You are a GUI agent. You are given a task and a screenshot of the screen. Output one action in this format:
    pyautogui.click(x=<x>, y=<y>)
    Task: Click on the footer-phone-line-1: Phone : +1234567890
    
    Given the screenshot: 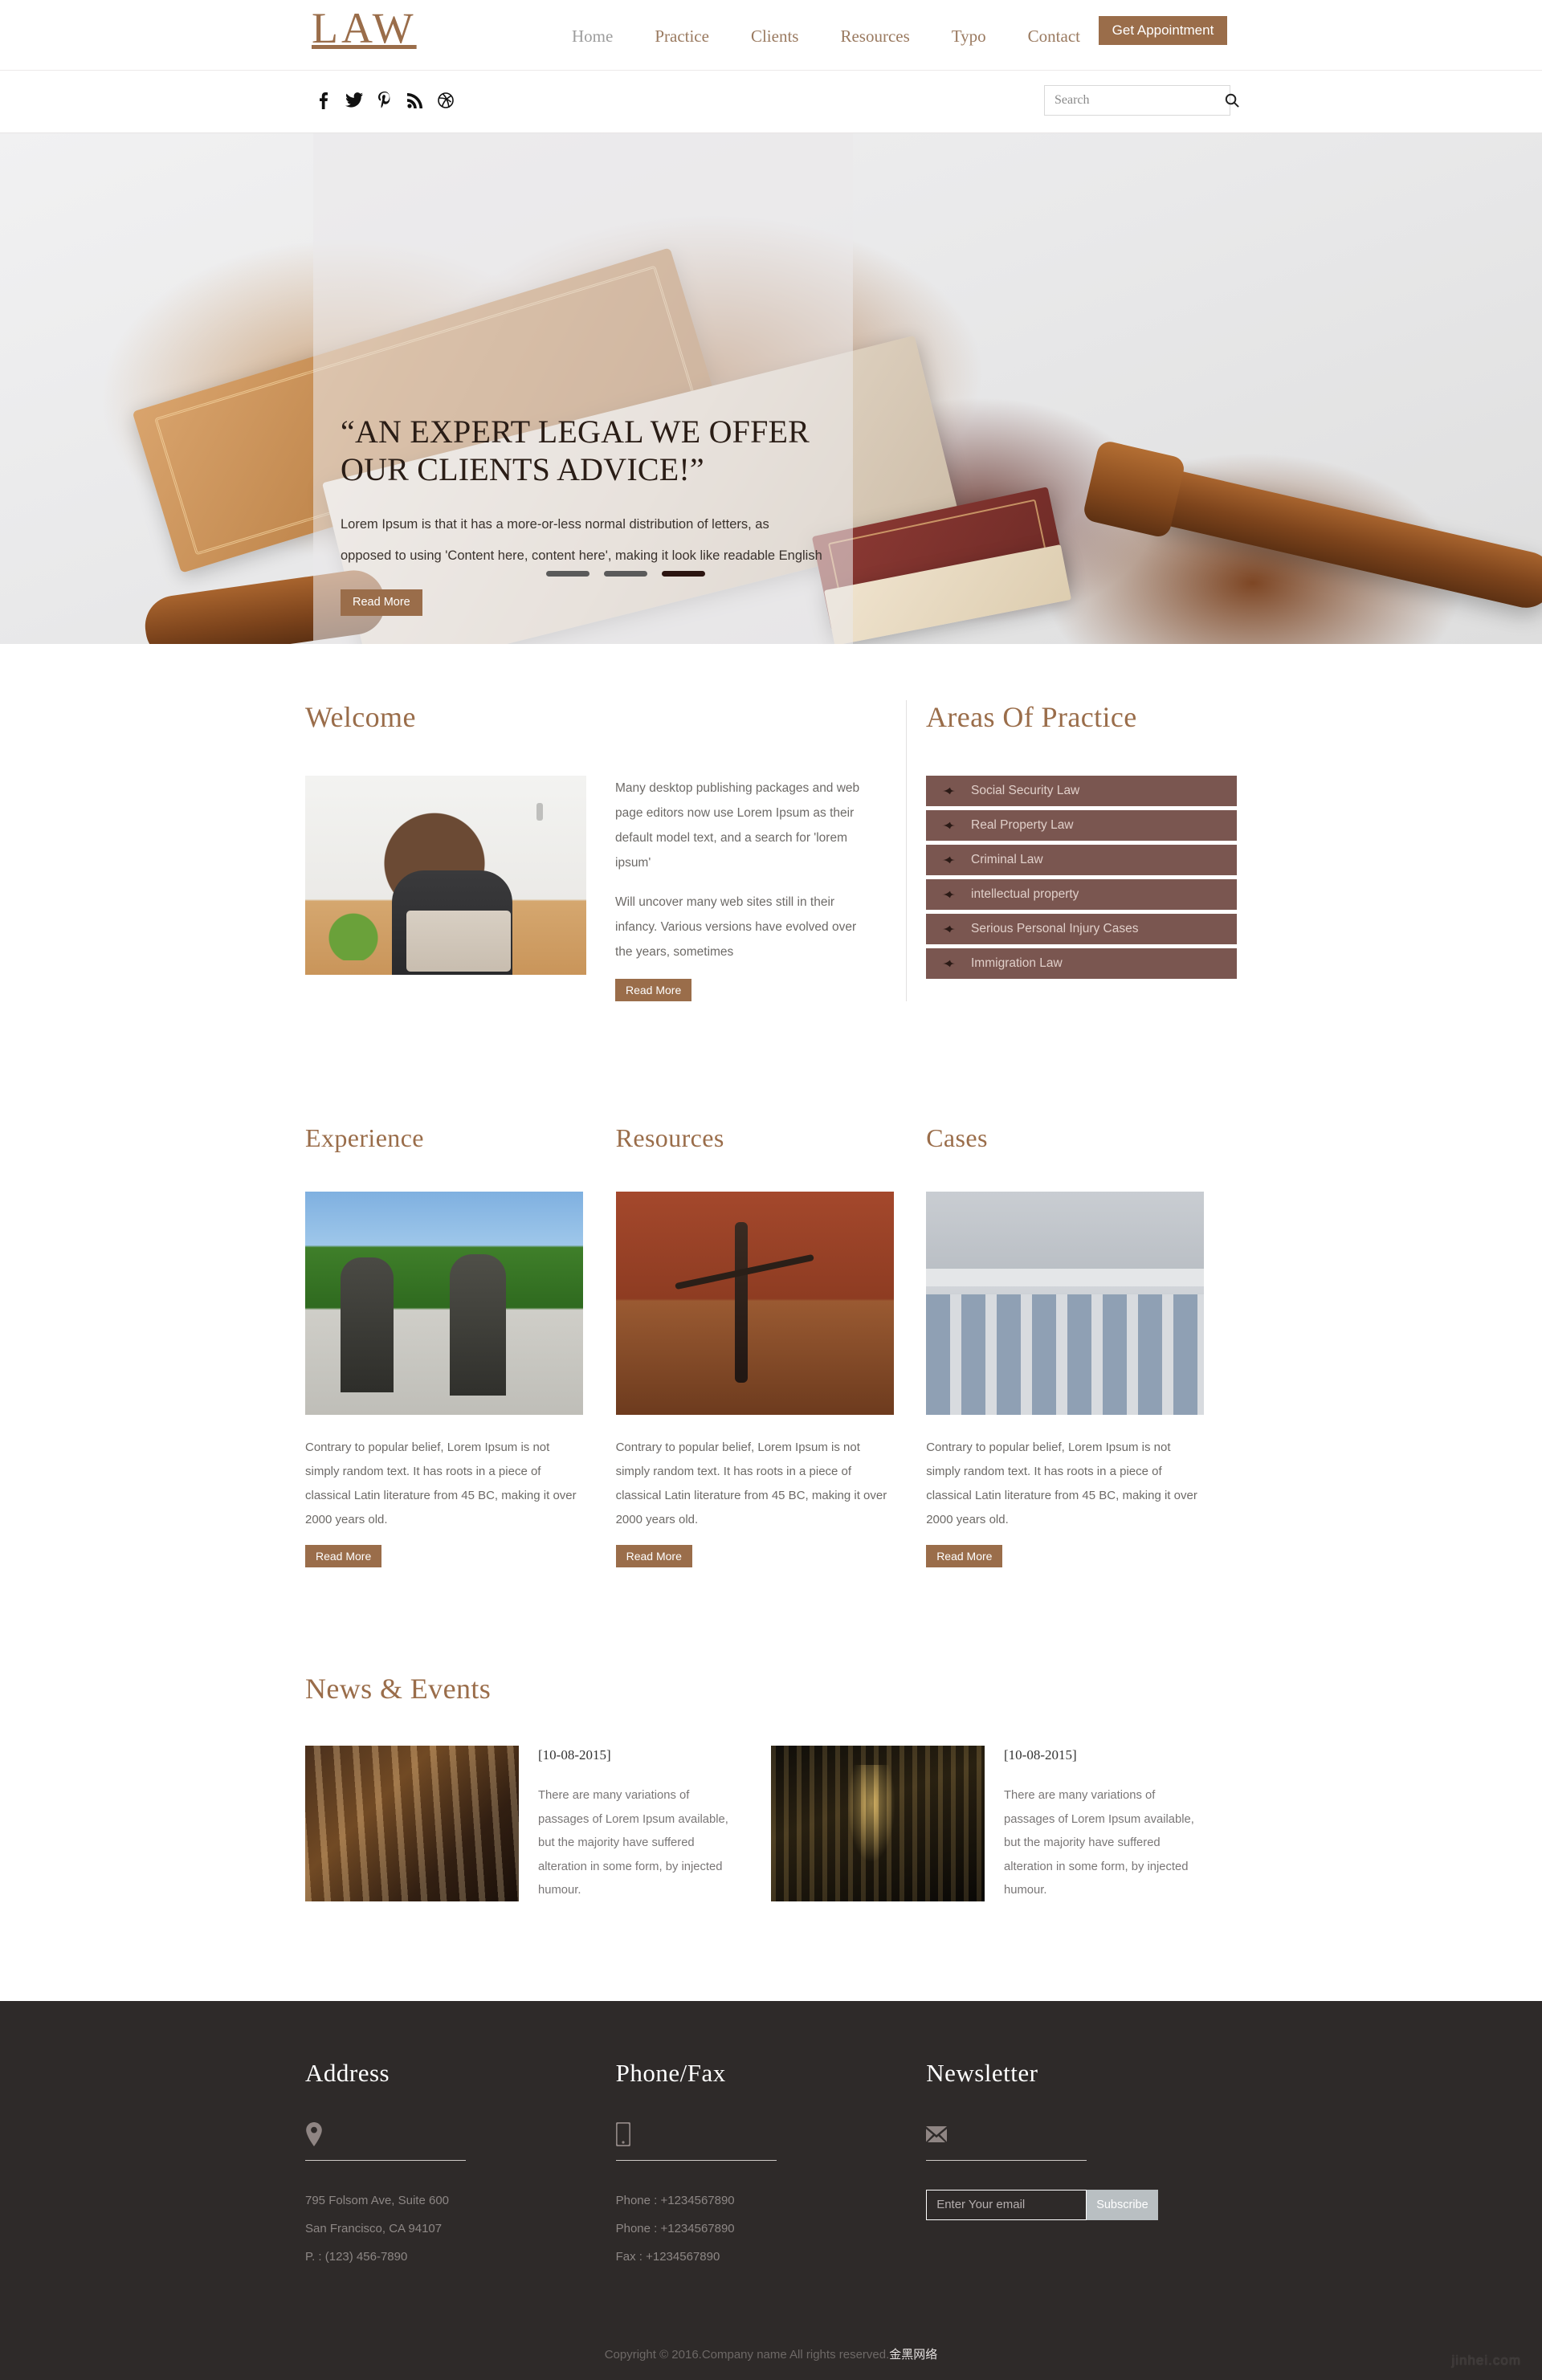 What is the action you would take?
    pyautogui.click(x=675, y=2200)
    